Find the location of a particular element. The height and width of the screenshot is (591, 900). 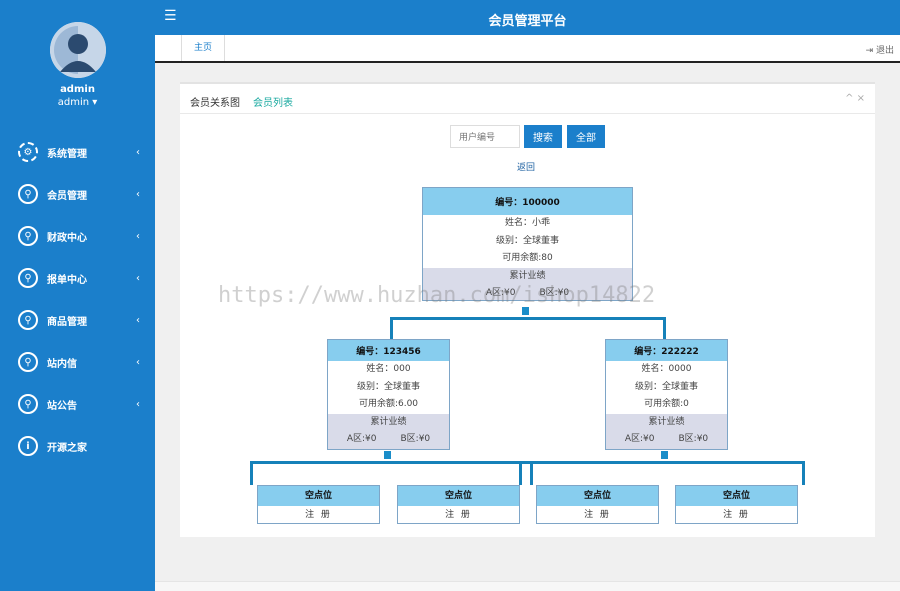

tab-member-list: 会员列表 is located at coordinates (273, 101).